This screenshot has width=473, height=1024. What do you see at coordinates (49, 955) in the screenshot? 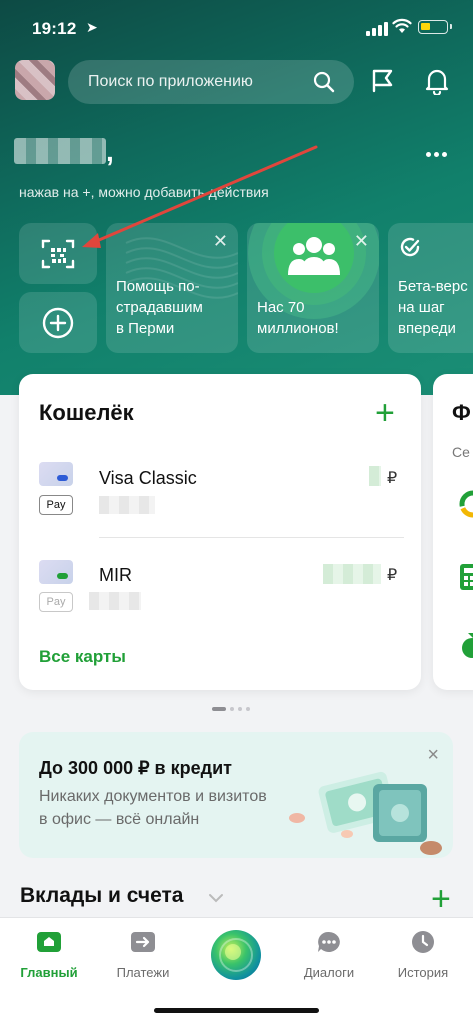
I see `tab-home: Главный` at bounding box center [49, 955].